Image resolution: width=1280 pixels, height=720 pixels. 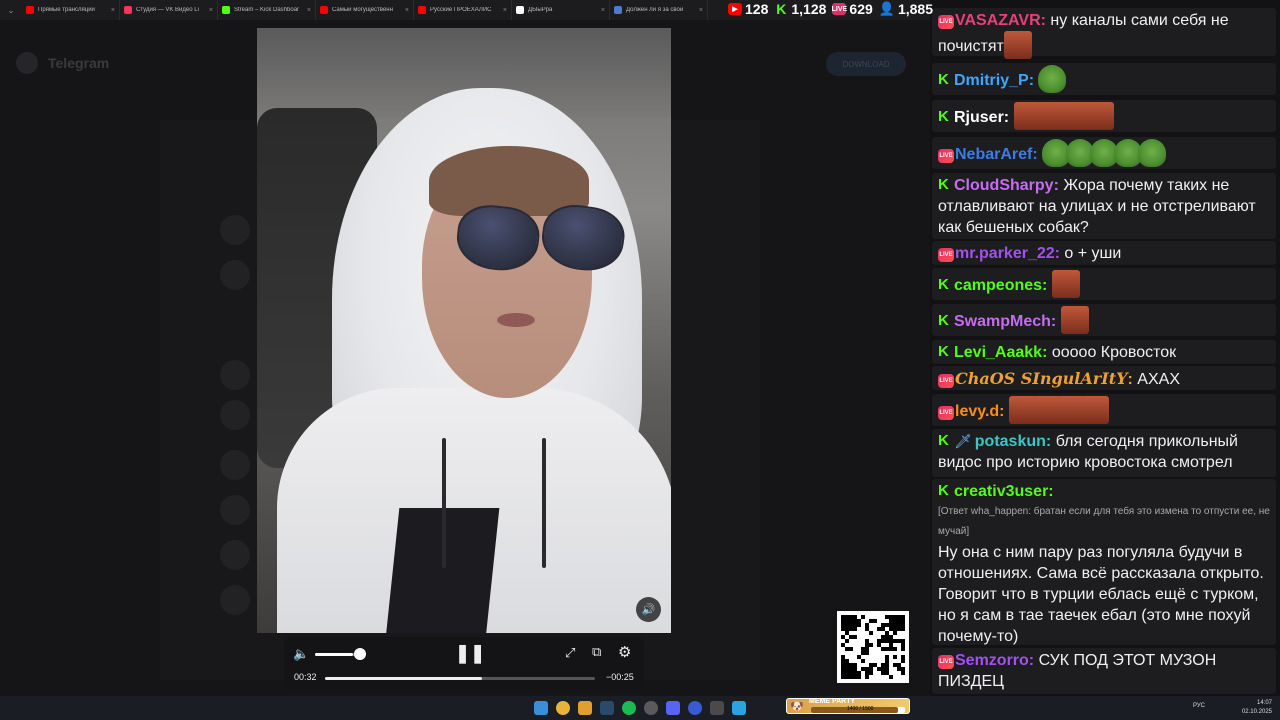 What do you see at coordinates (1010, 441) in the screenshot?
I see `chat-username: potaskun` at bounding box center [1010, 441].